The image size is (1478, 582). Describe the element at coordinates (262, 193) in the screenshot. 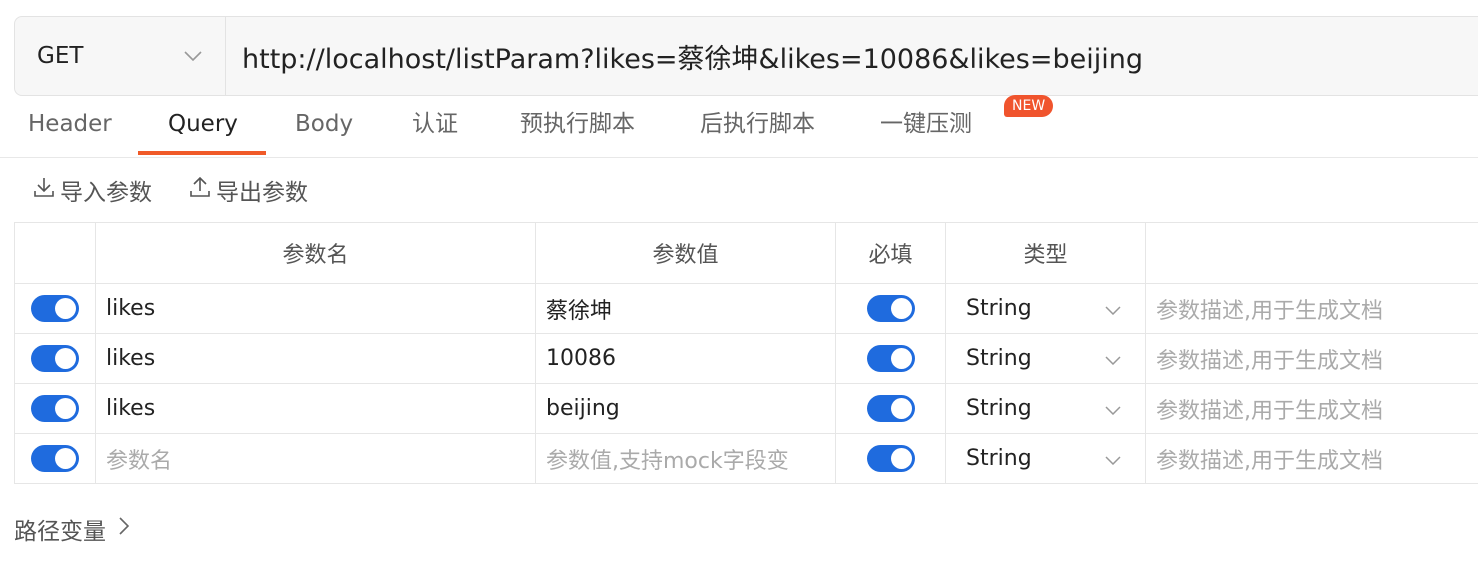

I see `export-params-label: 导出参数` at that location.